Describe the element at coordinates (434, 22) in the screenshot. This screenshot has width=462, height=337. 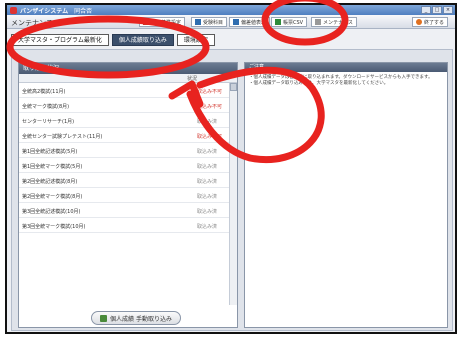
I see `exit-label: 終了する` at that location.